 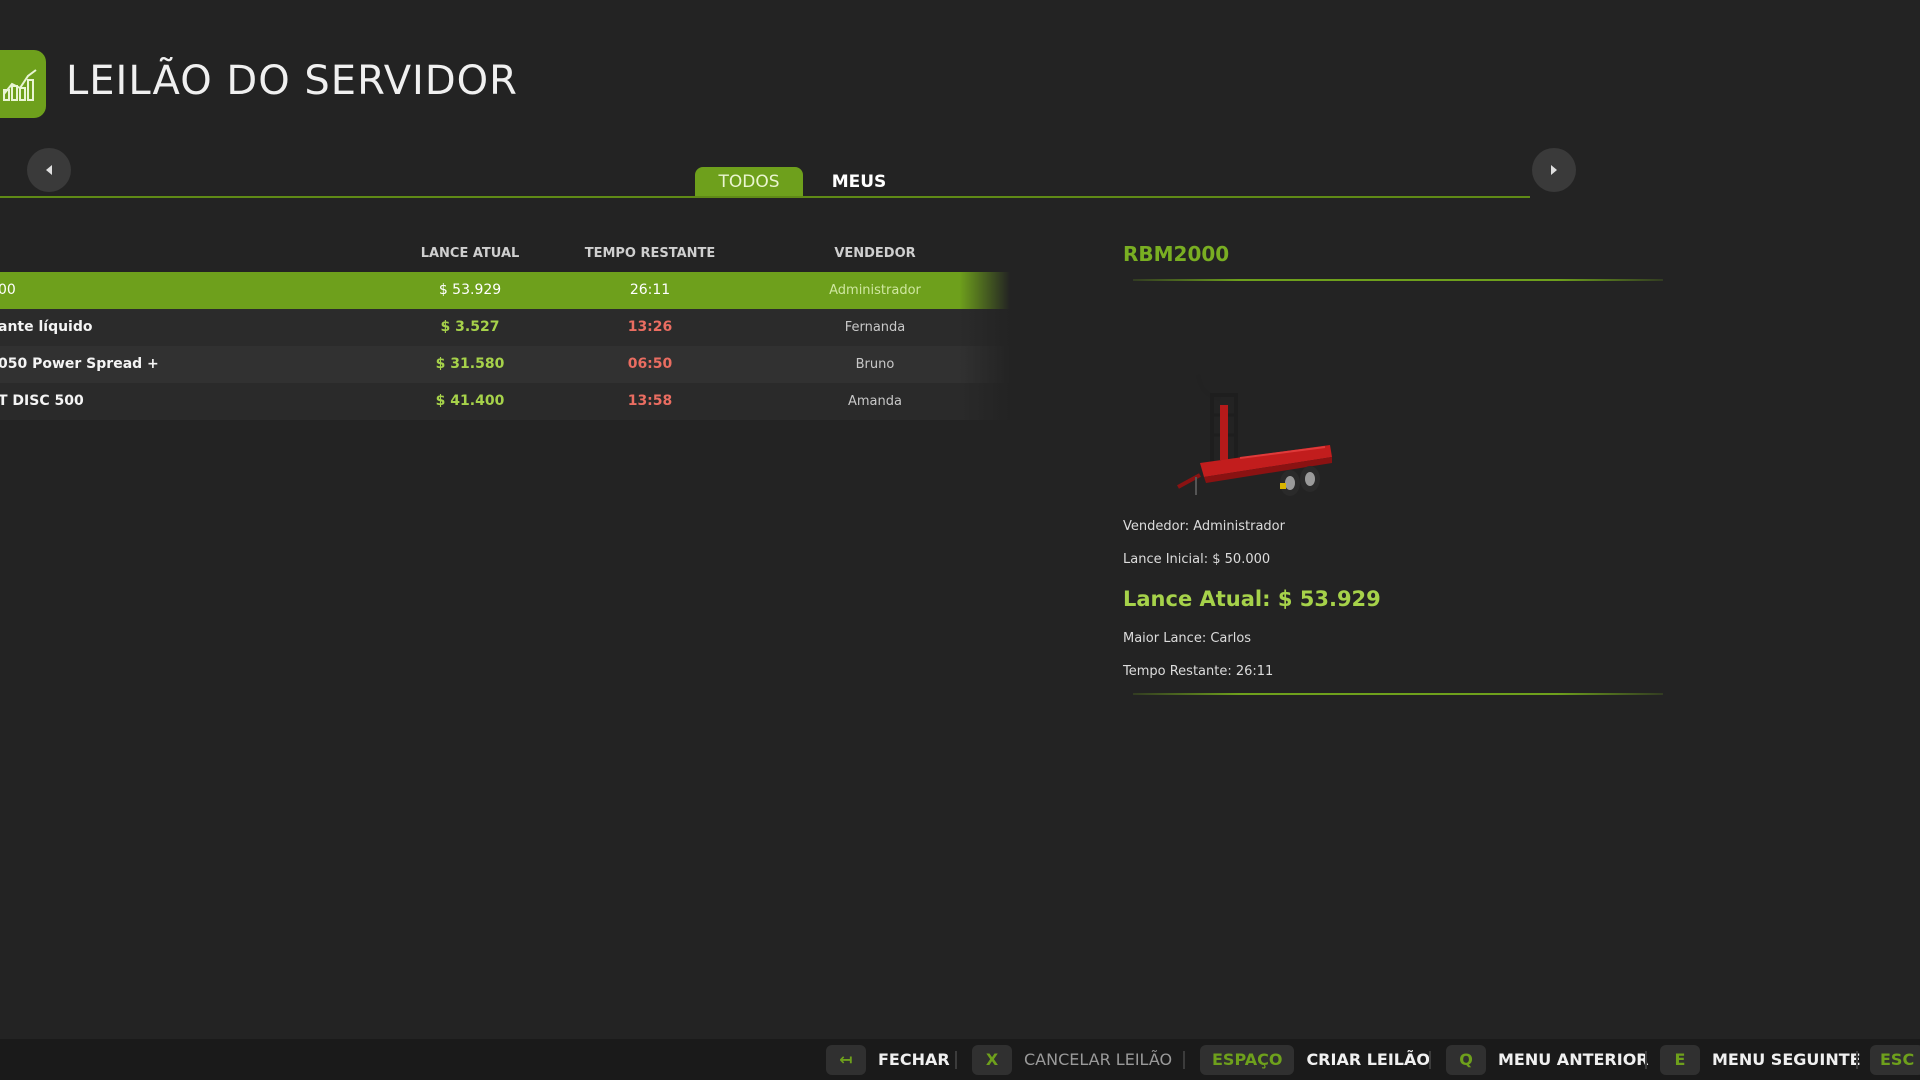 I want to click on q-key-icon: Q, so click(x=1466, y=1059).